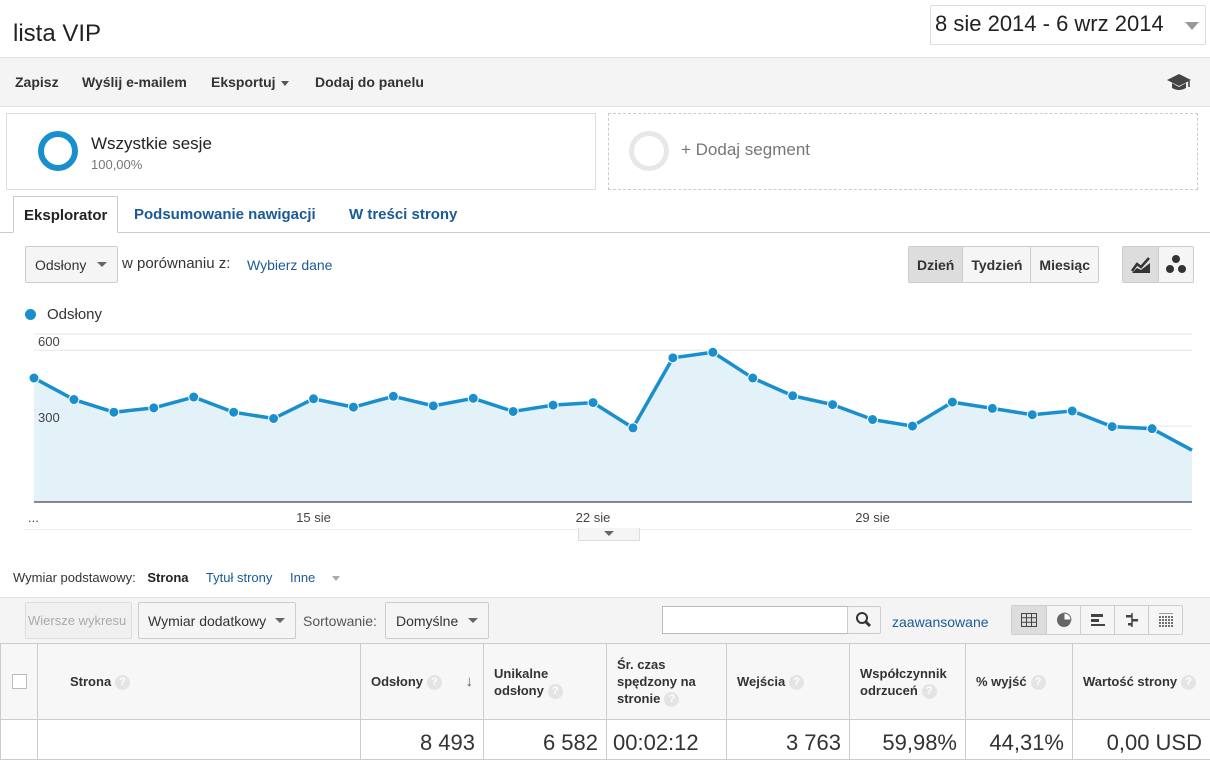  I want to click on add-to-dashboard-button: Dodaj do panelu, so click(369, 82).